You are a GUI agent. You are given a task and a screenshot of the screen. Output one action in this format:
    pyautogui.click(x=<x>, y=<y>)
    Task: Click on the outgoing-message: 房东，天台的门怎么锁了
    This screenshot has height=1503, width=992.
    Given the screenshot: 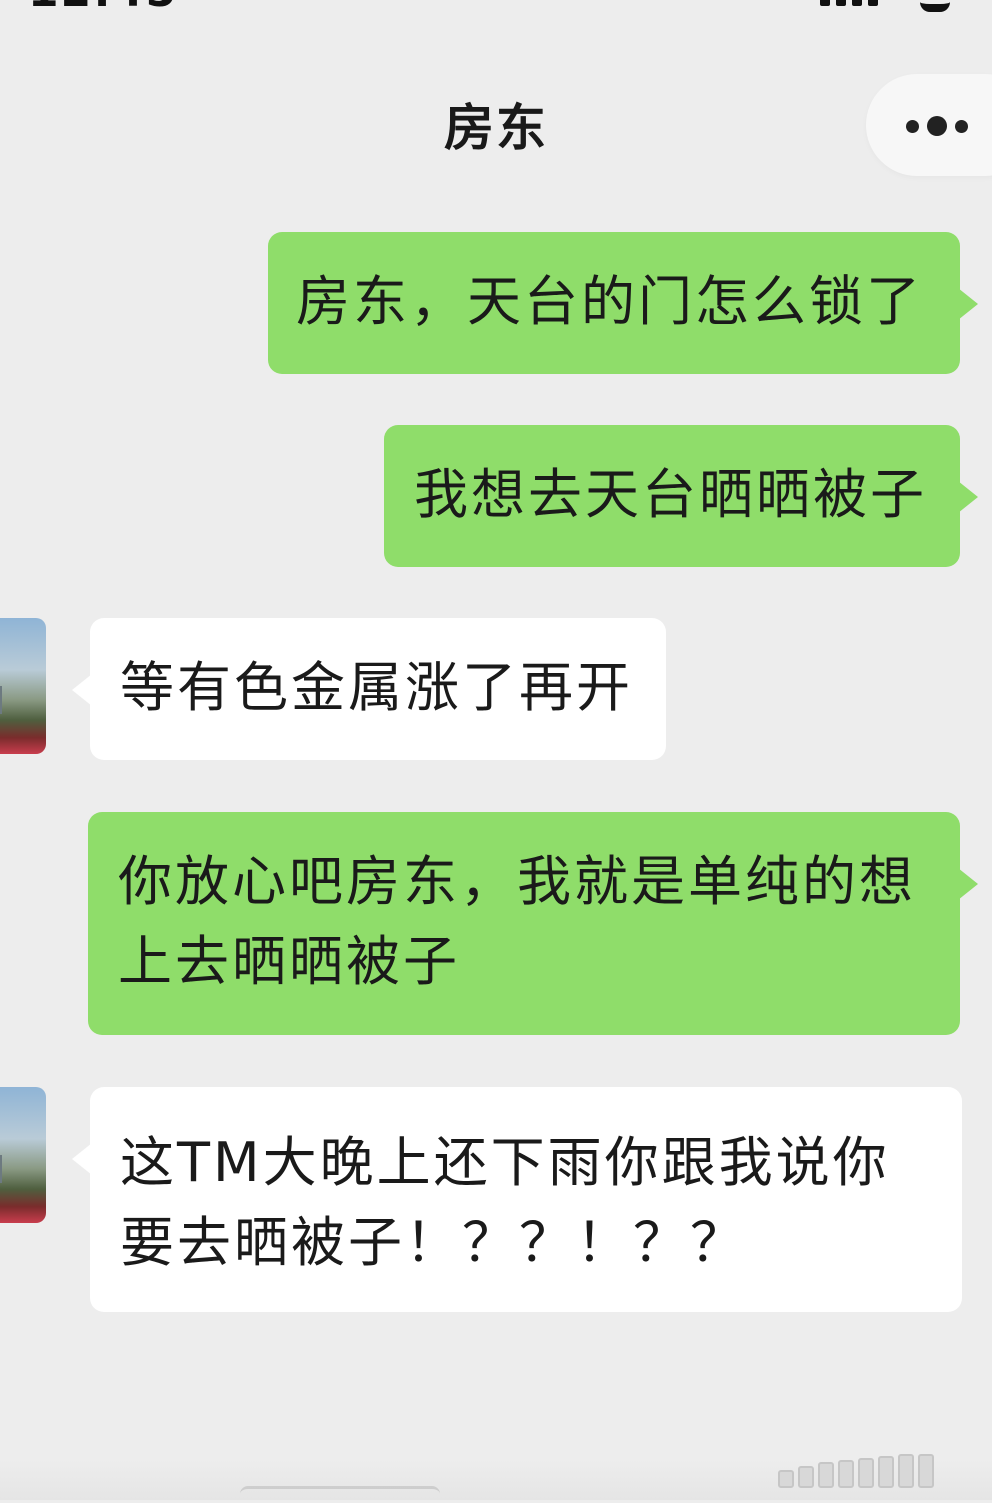 What is the action you would take?
    pyautogui.click(x=623, y=303)
    